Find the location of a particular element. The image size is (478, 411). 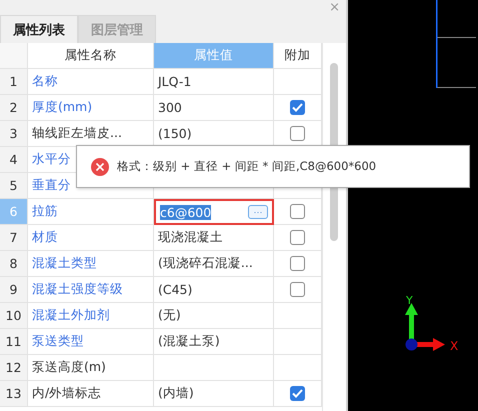

corner-cell is located at coordinates (14, 56).